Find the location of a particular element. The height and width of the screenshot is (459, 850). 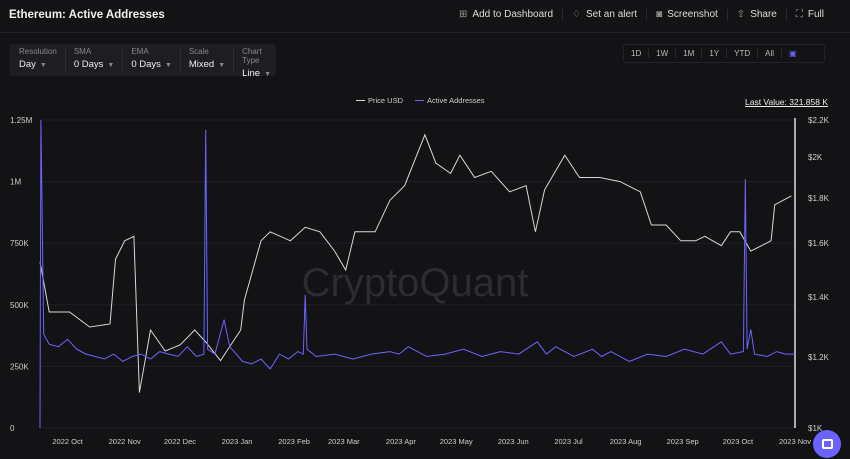

left-axis-tick-label: 0 is located at coordinates (12, 428).